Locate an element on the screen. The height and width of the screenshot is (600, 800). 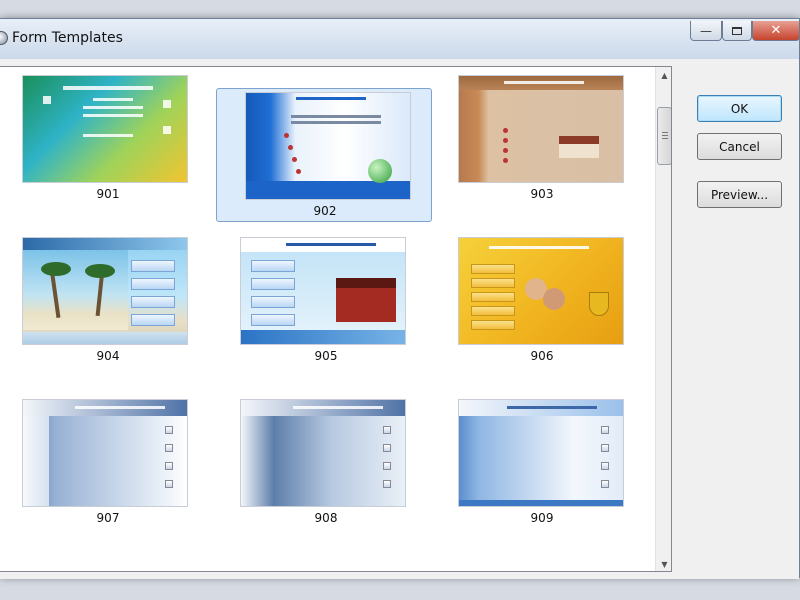
maximize-icon is located at coordinates (737, 30).